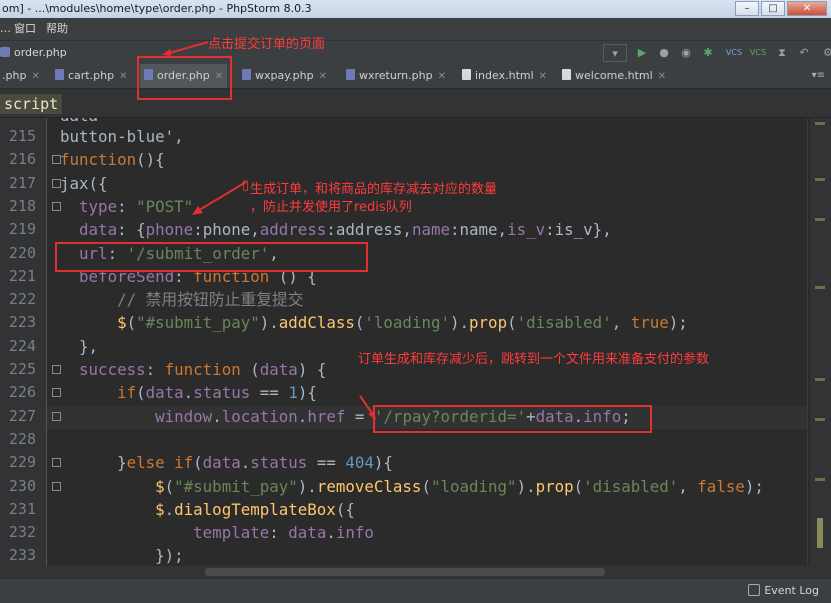 Image resolution: width=831 pixels, height=603 pixels. I want to click on horizontal-scrollbar, so click(415, 572).